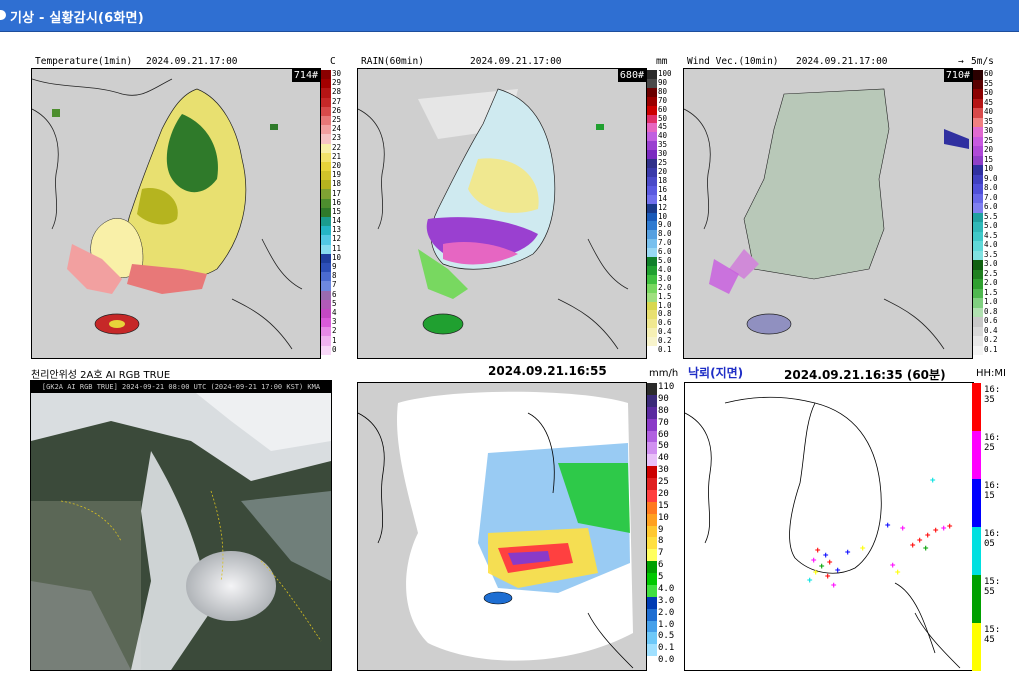  Describe the element at coordinates (663, 470) in the screenshot. I see `radar-legend-label: 30` at that location.